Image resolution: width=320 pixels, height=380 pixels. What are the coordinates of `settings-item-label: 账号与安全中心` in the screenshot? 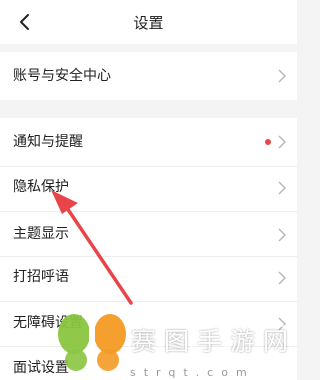 It's located at (62, 76).